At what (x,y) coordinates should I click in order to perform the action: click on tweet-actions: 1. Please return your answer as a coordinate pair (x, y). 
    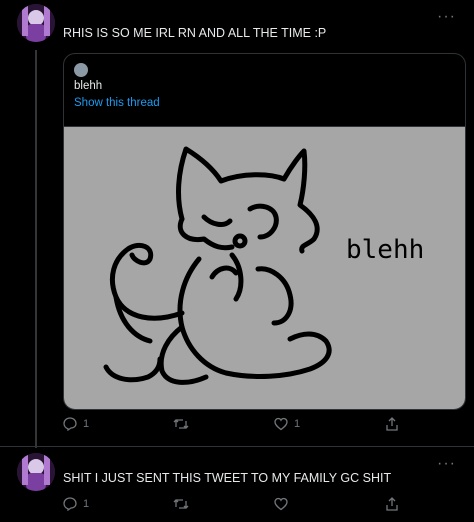
    Looking at the image, I should click on (230, 506).